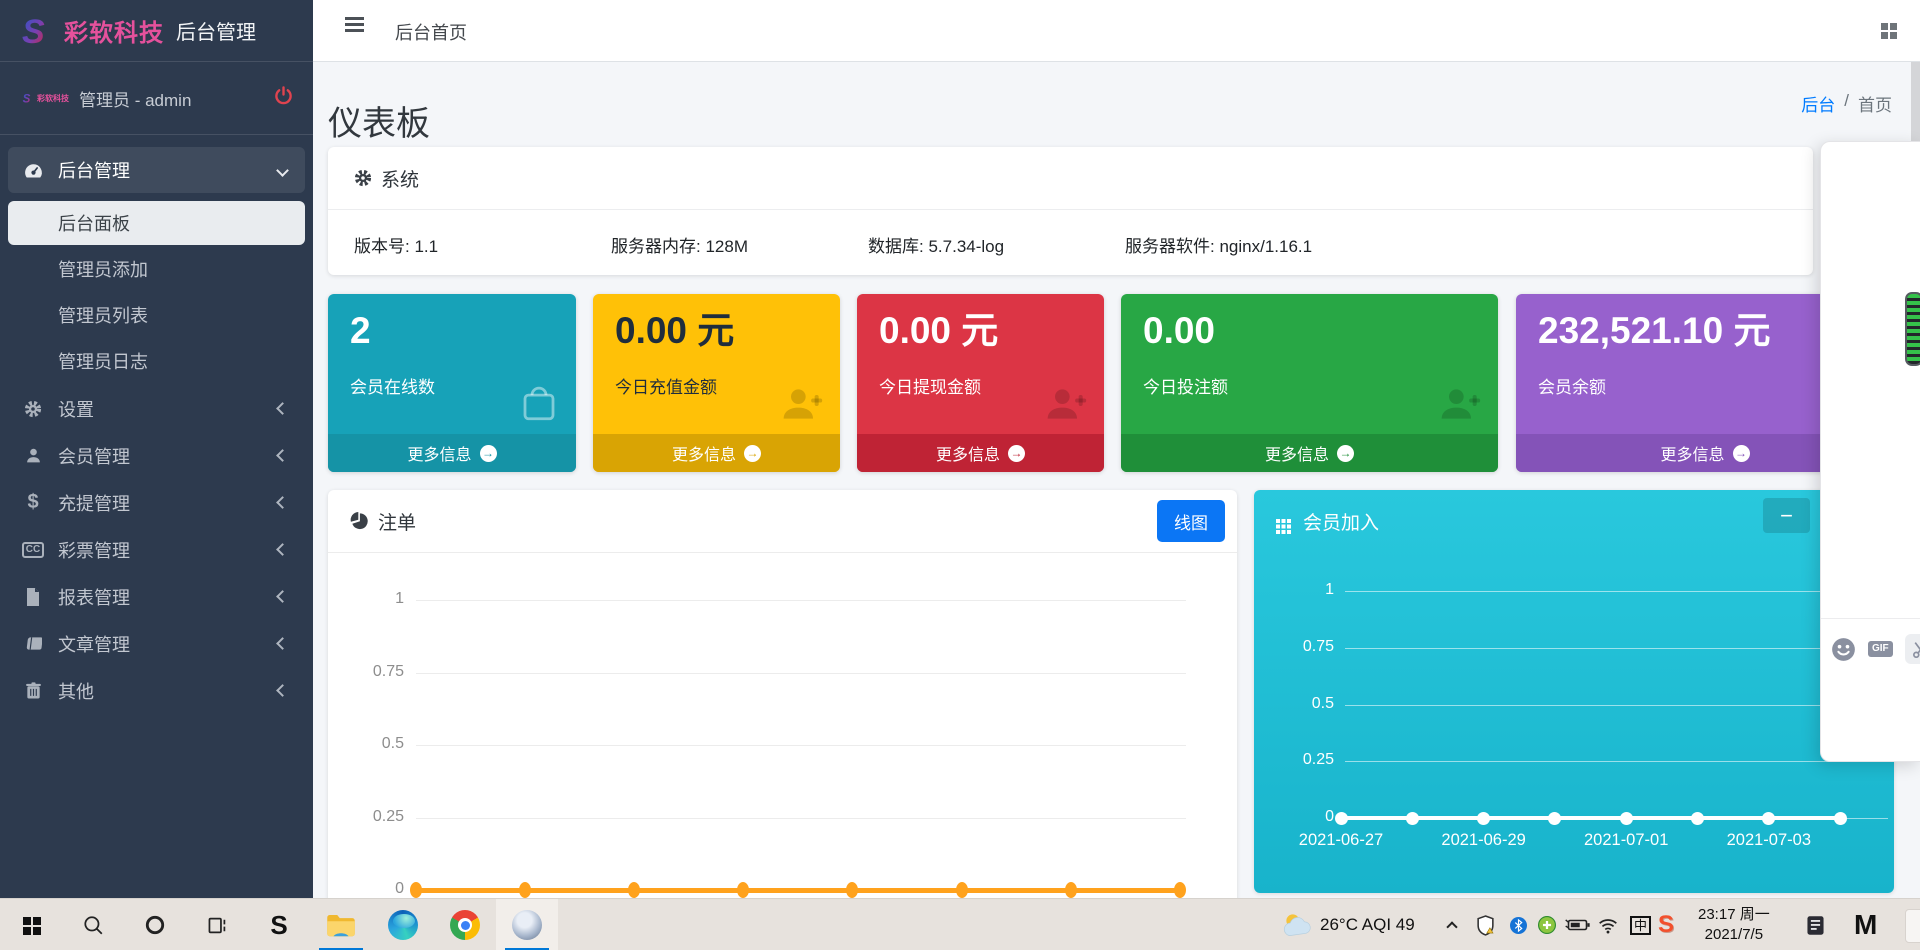 Image resolution: width=1920 pixels, height=950 pixels. What do you see at coordinates (103, 270) in the screenshot?
I see `sidebar-item-label: 管理员添加` at bounding box center [103, 270].